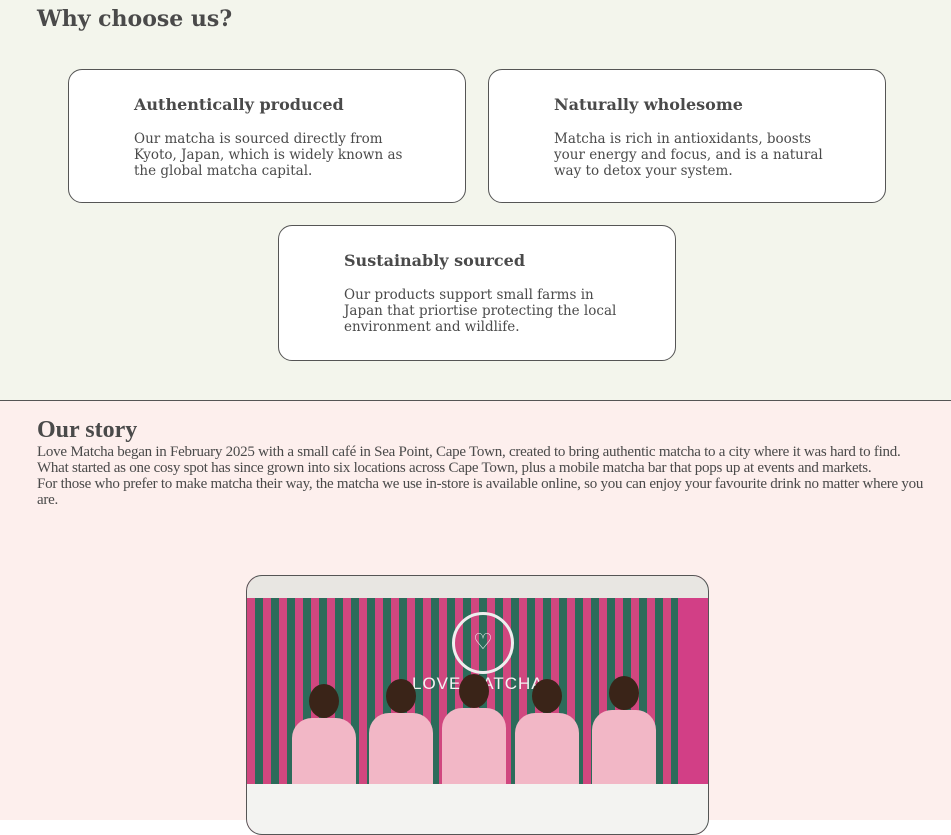 This screenshot has height=835, width=951. Describe the element at coordinates (87, 430) in the screenshot. I see `section-title: Our story` at that location.